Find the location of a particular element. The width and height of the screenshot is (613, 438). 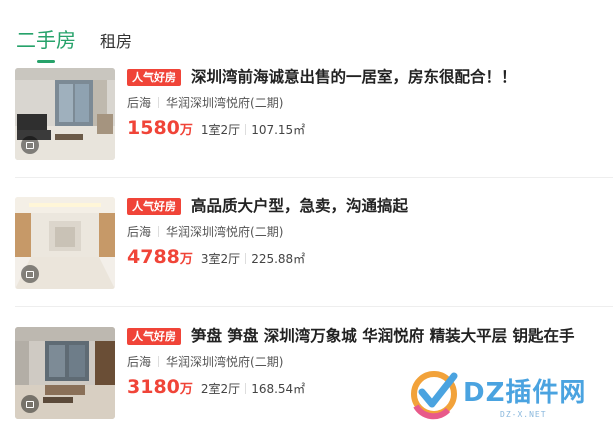

tab-second-hand-label: 二手房 is located at coordinates (46, 40).